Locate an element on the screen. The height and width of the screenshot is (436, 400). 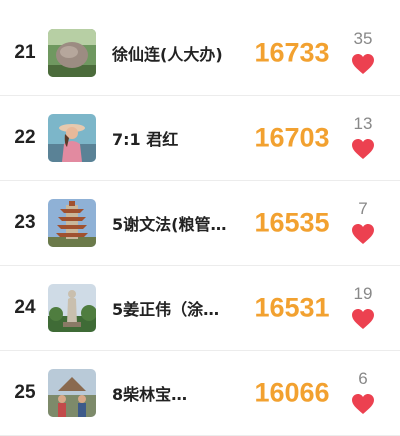
pagoda-photo-icon is located at coordinates (72, 223).